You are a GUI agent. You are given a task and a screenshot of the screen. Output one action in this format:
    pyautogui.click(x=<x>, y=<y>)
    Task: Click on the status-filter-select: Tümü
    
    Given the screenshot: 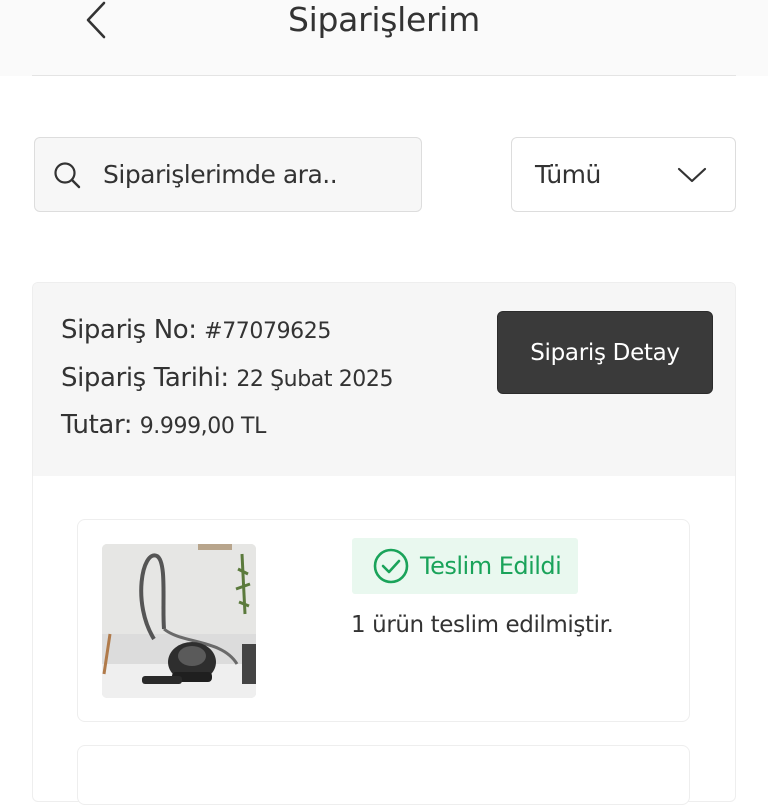 What is the action you would take?
    pyautogui.click(x=623, y=174)
    